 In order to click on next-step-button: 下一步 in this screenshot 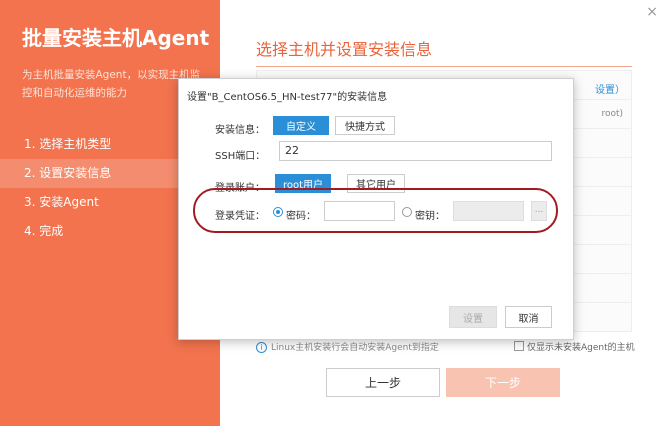, I will do `click(503, 382)`.